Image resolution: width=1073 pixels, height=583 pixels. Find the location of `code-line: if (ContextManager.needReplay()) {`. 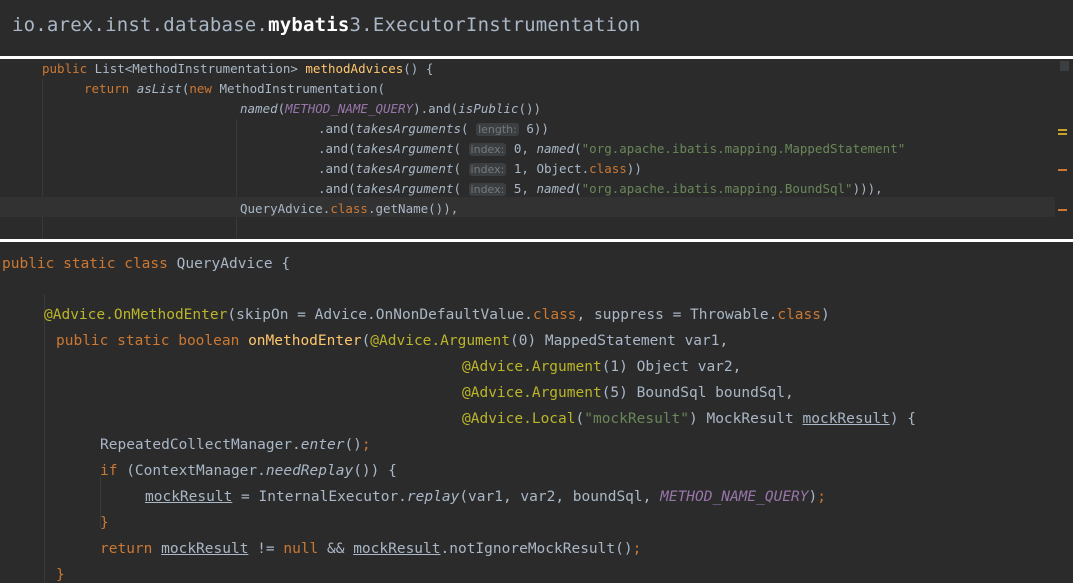

code-line: if (ContextManager.needReplay()) { is located at coordinates (248, 471).